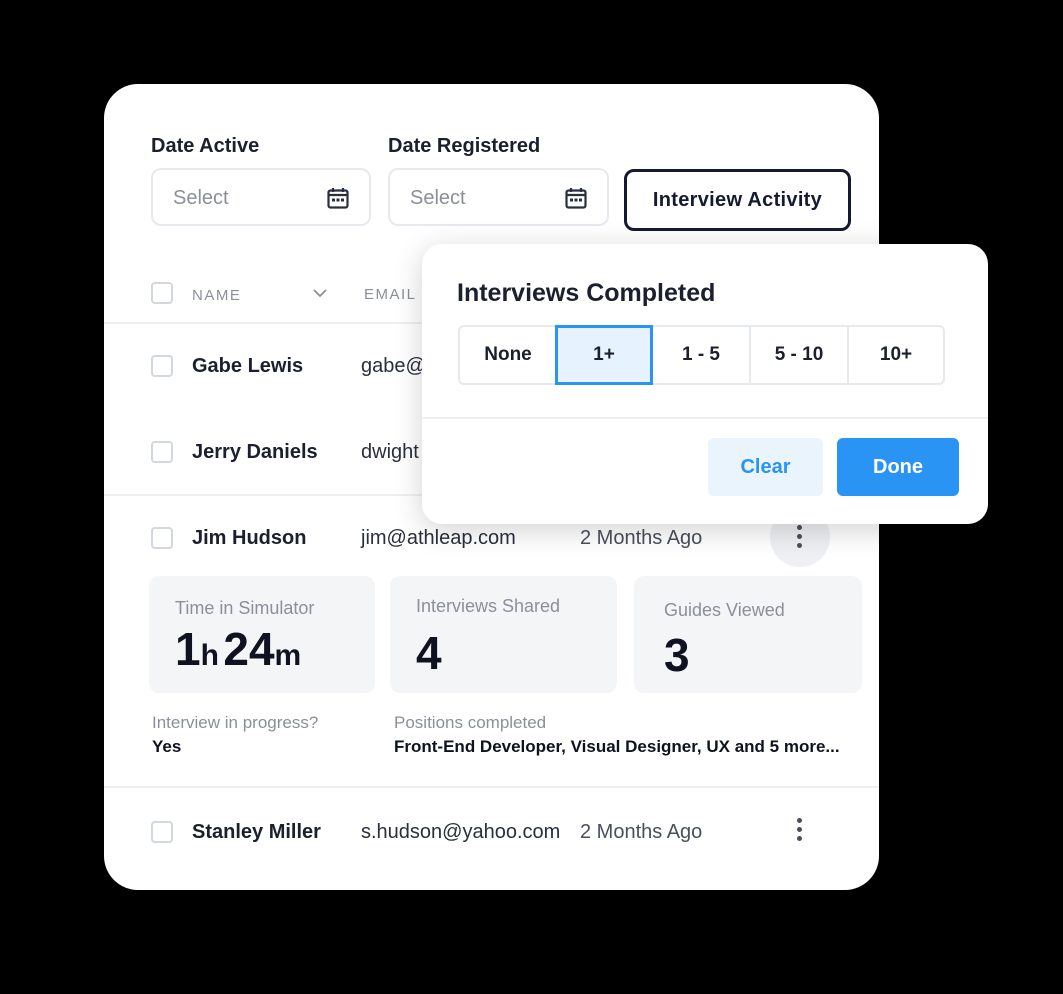 The height and width of the screenshot is (994, 1063). What do you see at coordinates (461, 832) in the screenshot?
I see `row-email: s.hudson@yahoo.com` at bounding box center [461, 832].